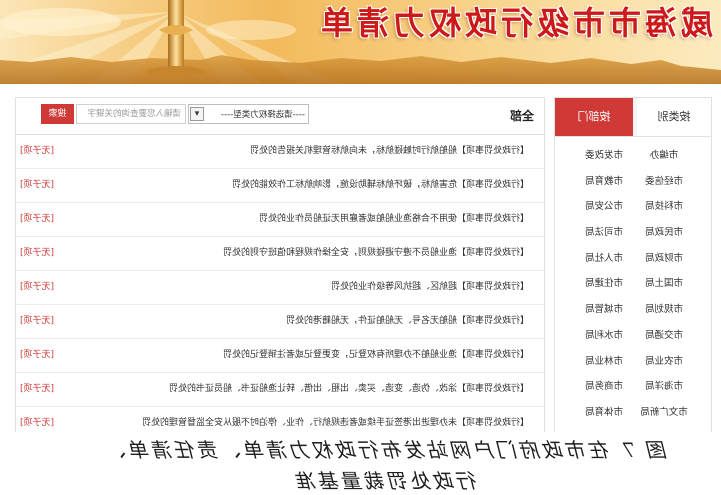 The image size is (721, 495). I want to click on power-type-select: ----请选择权力类型---- ▾, so click(248, 114).